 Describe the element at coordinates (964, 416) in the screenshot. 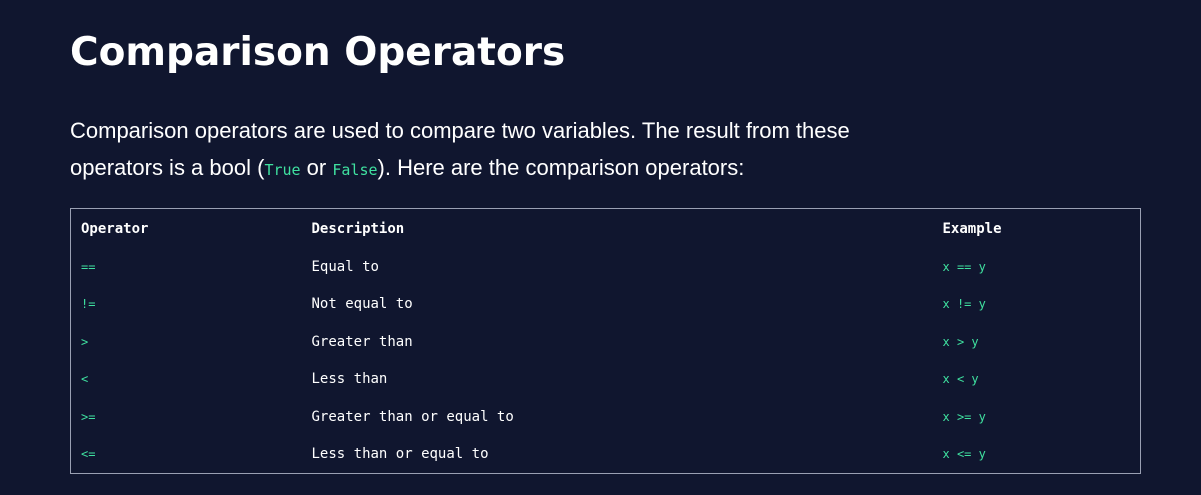

I see `example-cell: x >= y` at that location.